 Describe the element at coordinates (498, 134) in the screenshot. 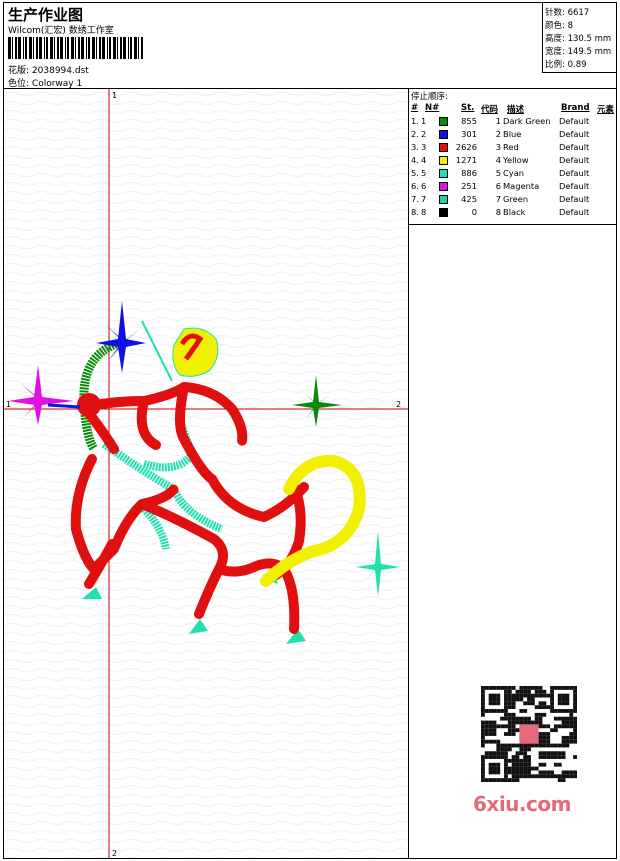

I see `row-code: 2` at that location.